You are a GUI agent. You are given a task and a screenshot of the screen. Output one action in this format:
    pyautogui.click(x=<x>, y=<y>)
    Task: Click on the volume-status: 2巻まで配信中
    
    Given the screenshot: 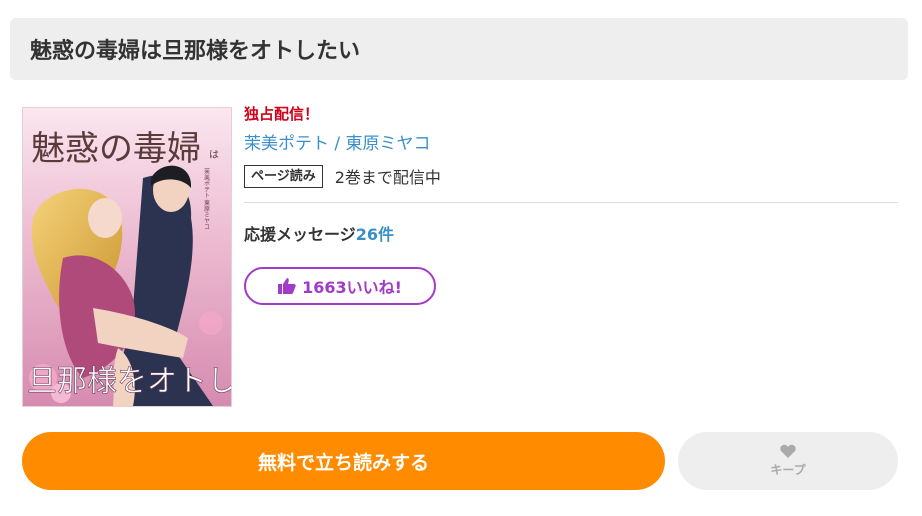 What is the action you would take?
    pyautogui.click(x=387, y=177)
    